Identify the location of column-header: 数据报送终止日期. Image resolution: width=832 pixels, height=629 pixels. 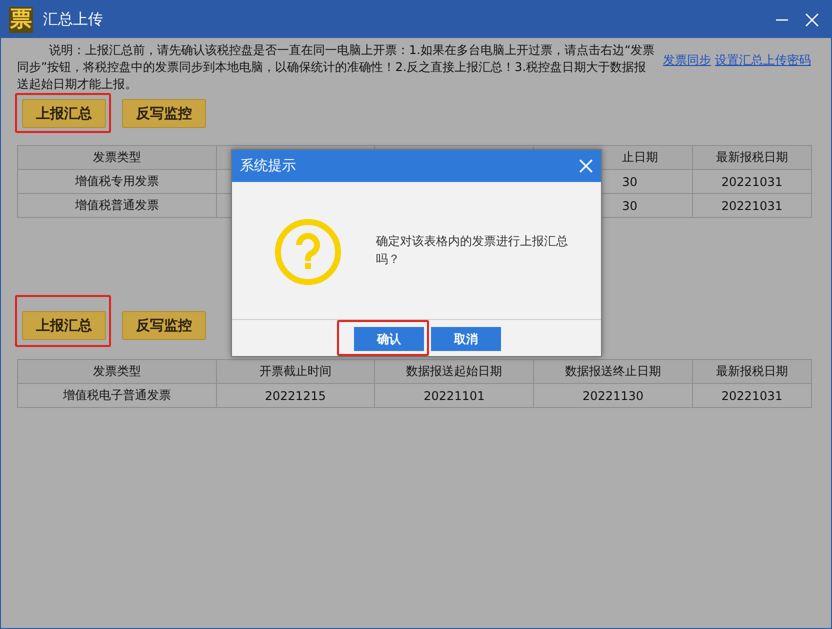
(612, 371).